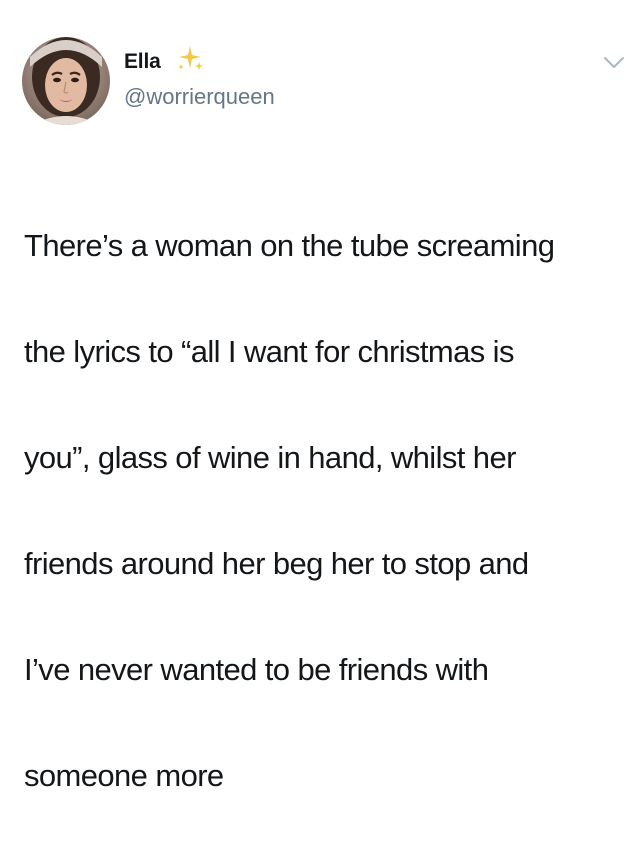 This screenshot has height=855, width=644. I want to click on sparkles-icon, so click(190, 58).